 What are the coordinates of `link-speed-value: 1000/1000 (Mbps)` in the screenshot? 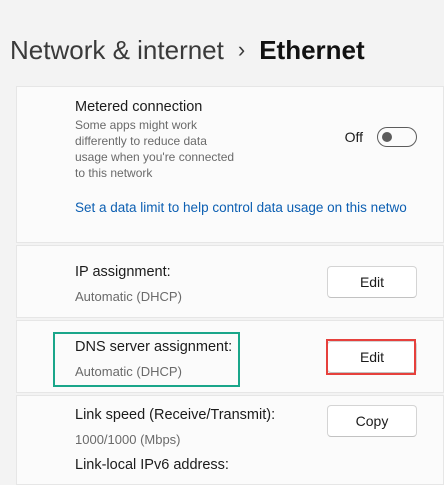 It's located at (128, 439).